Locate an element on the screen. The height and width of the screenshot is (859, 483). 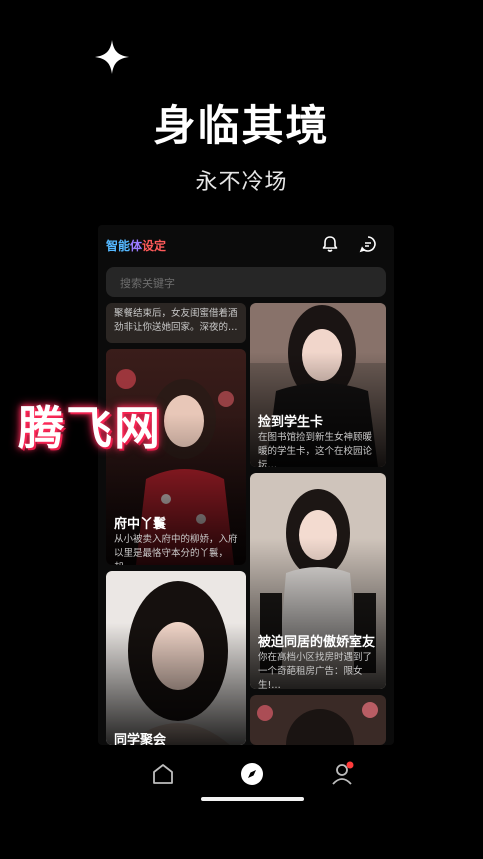
app-brand: 智能体设定 is located at coordinates (136, 245).